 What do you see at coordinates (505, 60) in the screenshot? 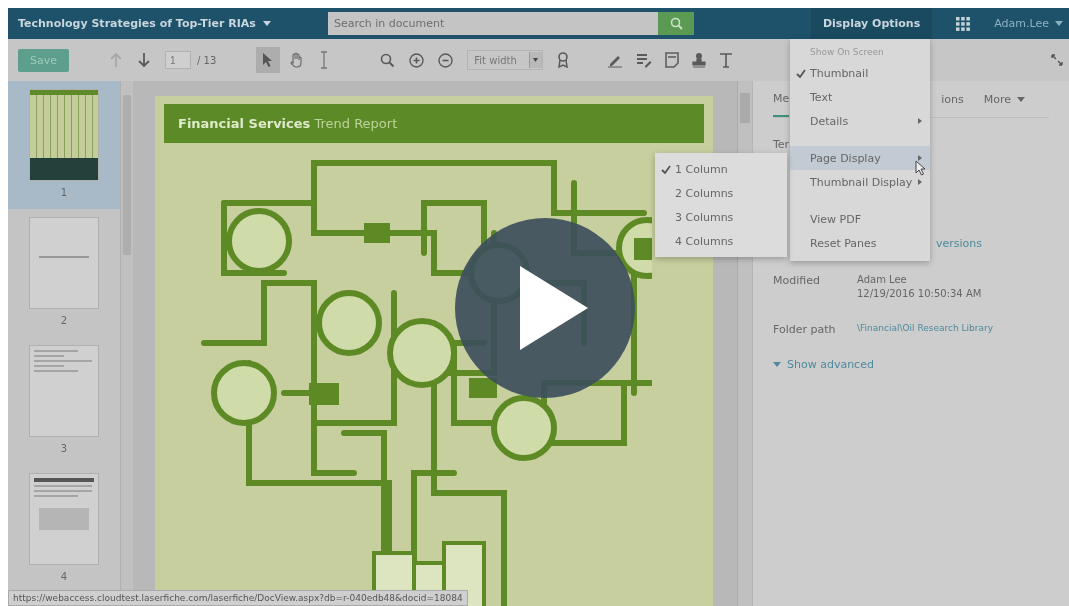
I see `zoom-dropdown: Fit width` at bounding box center [505, 60].